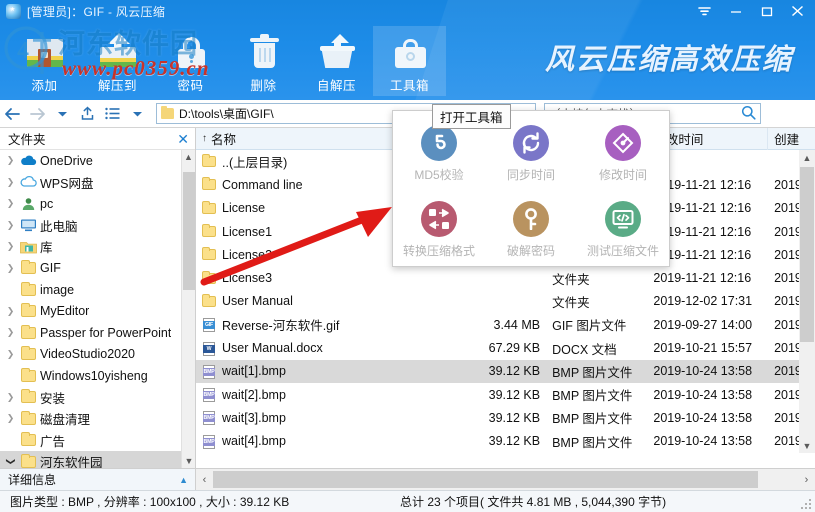  I want to click on file-list-scrollbar: ▲ ▼, so click(807, 301).